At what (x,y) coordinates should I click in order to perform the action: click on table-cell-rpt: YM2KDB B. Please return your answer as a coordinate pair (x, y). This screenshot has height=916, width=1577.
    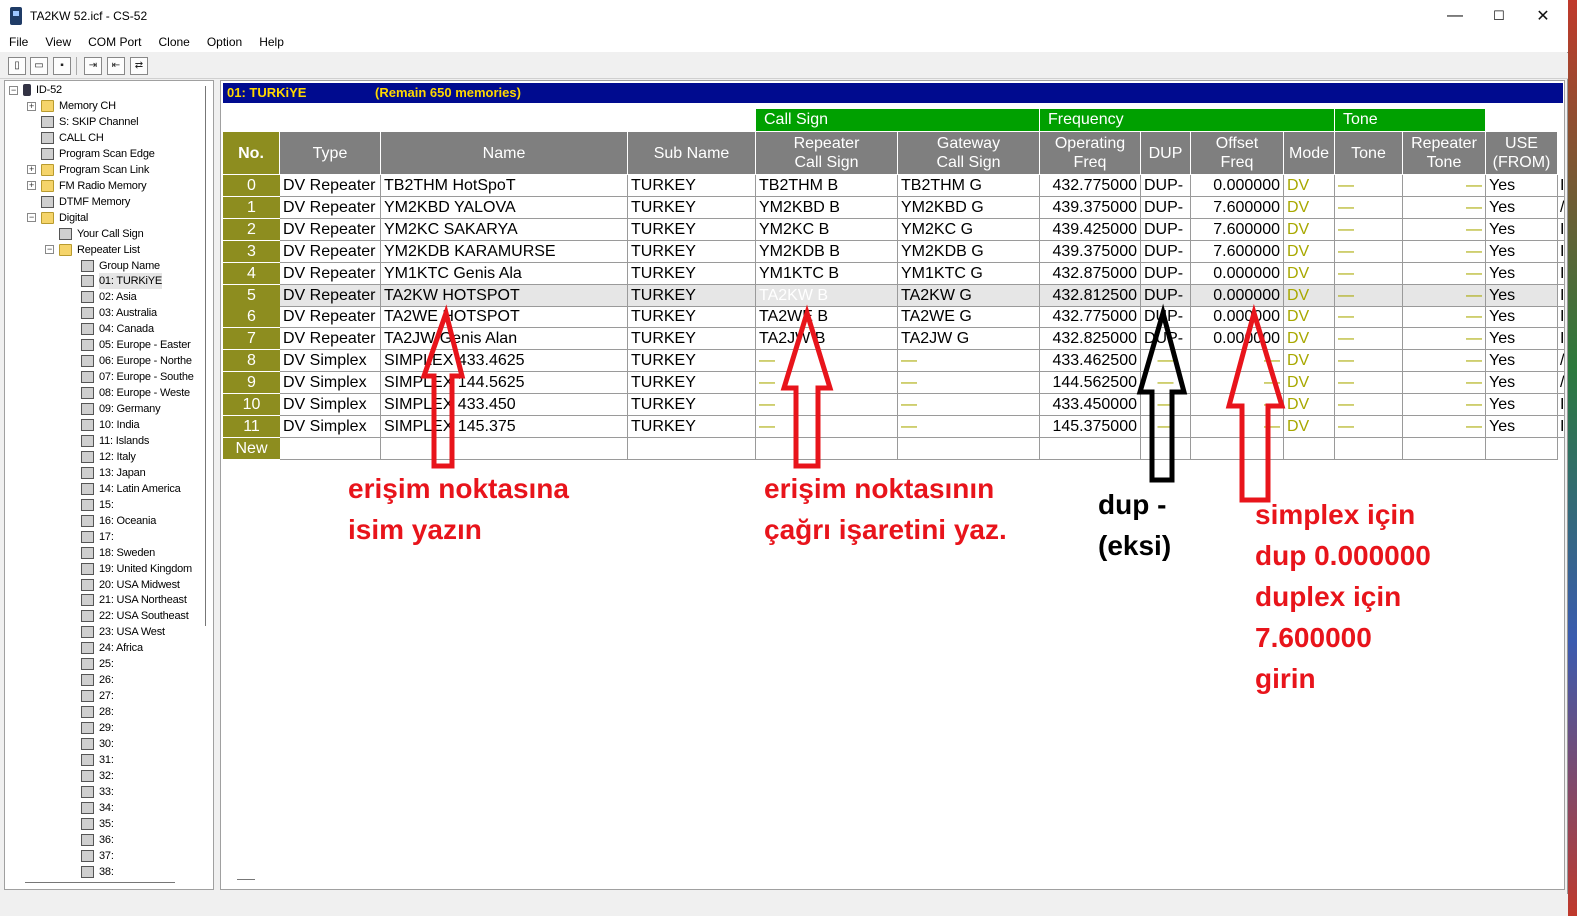
    Looking at the image, I should click on (827, 251).